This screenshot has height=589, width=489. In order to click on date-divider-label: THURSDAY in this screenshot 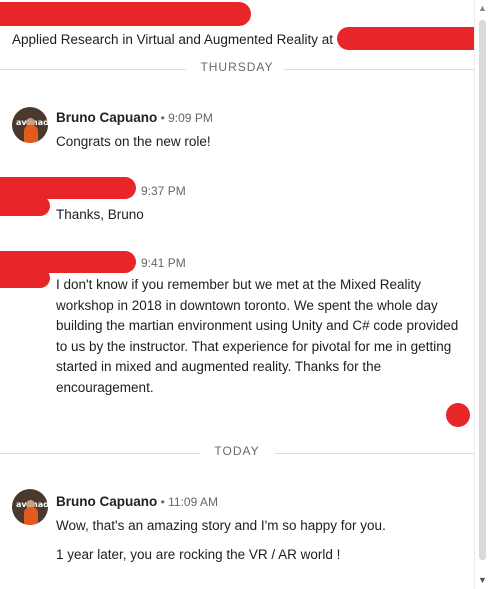, I will do `click(237, 67)`.